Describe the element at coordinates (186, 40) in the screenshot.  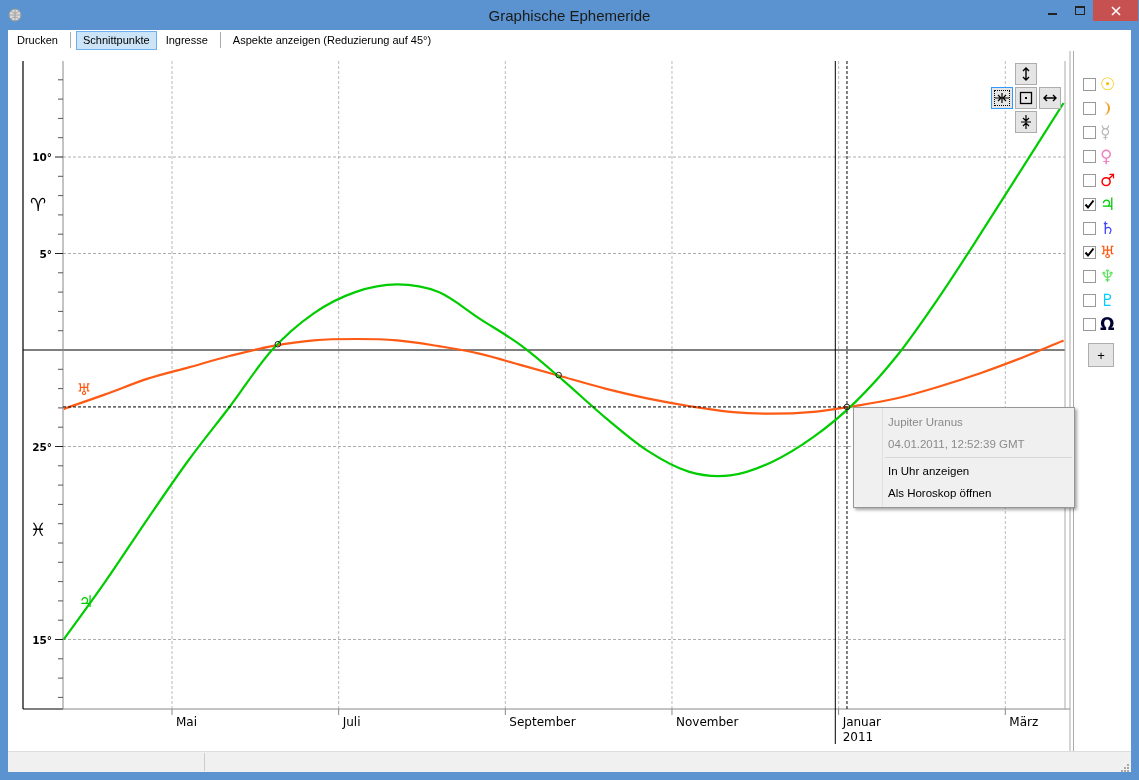
I see `toolbar-button: Ingresse` at that location.